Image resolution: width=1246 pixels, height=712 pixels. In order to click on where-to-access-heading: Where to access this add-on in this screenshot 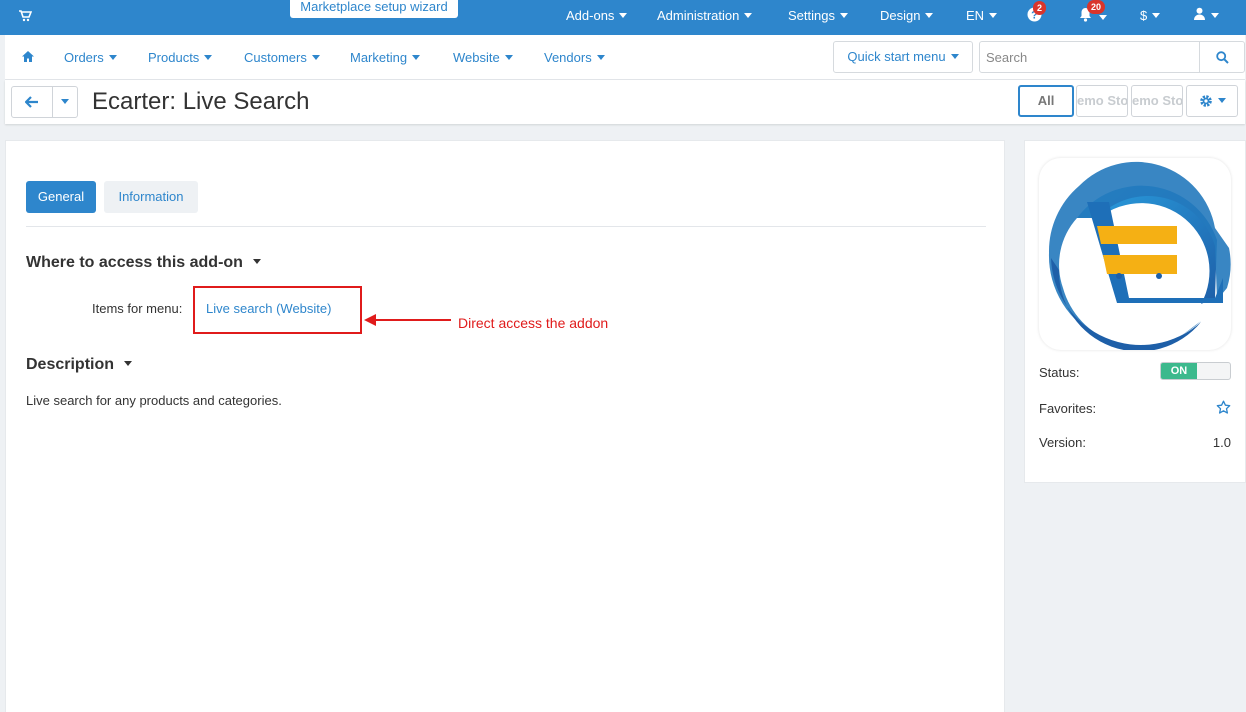, I will do `click(143, 263)`.